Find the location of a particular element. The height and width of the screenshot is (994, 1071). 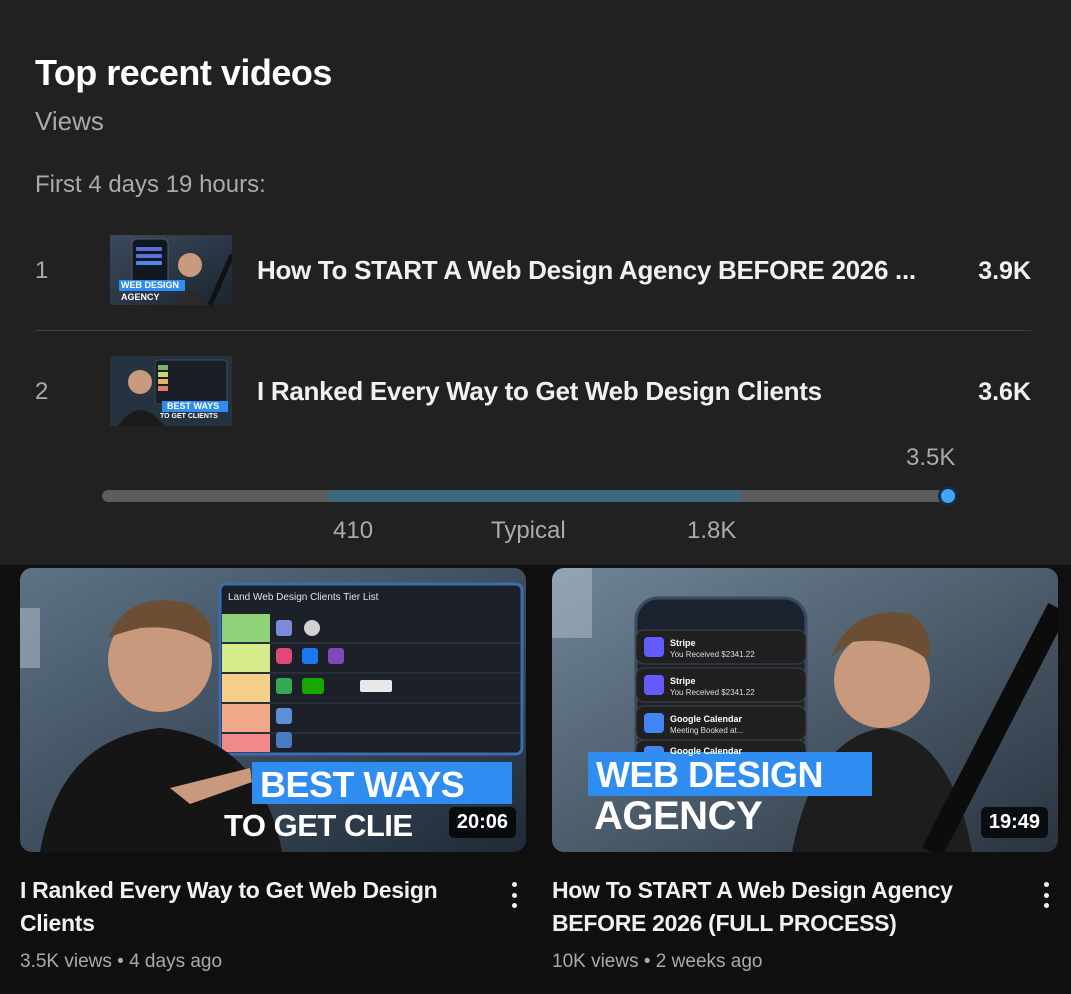

current-value-label: 3.5K is located at coordinates (931, 457).